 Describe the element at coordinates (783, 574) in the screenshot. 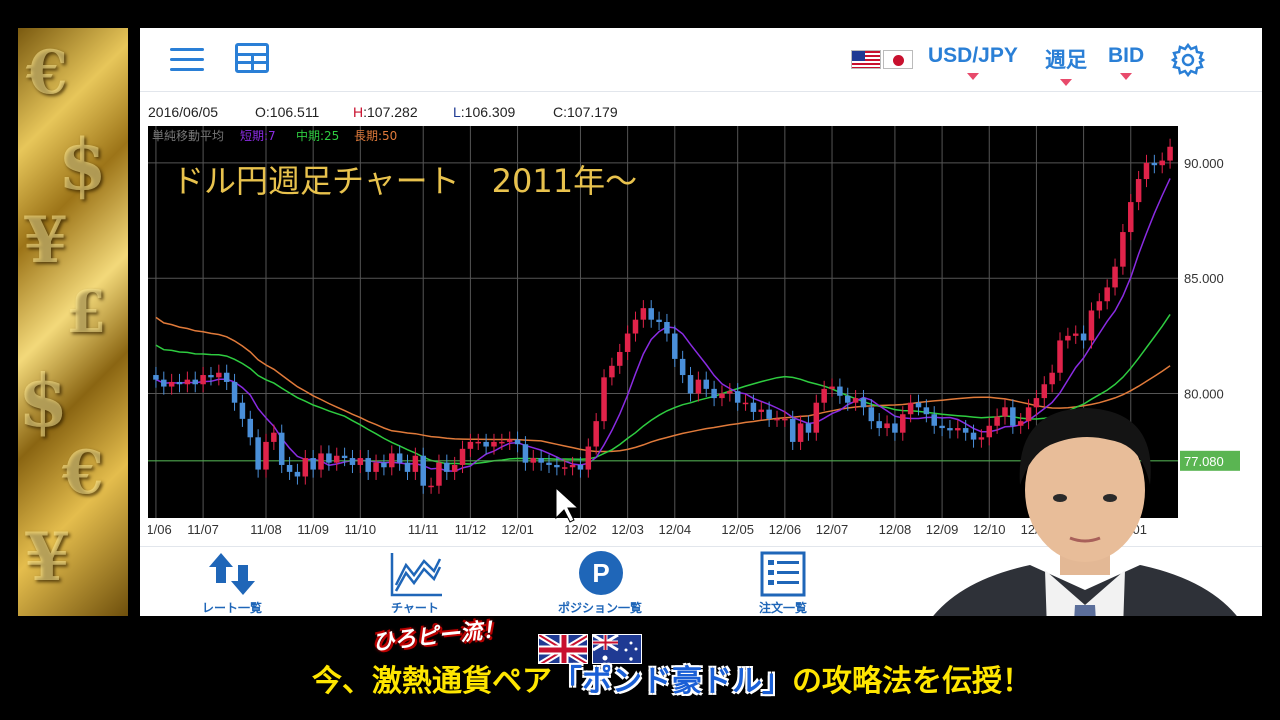

I see `order-list-icon` at that location.